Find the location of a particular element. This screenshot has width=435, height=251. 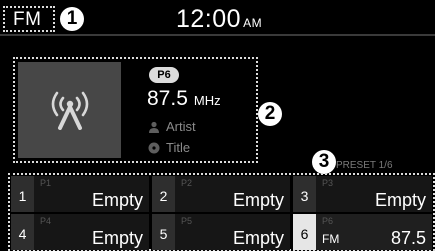

clock-ampm: AM is located at coordinates (253, 23).